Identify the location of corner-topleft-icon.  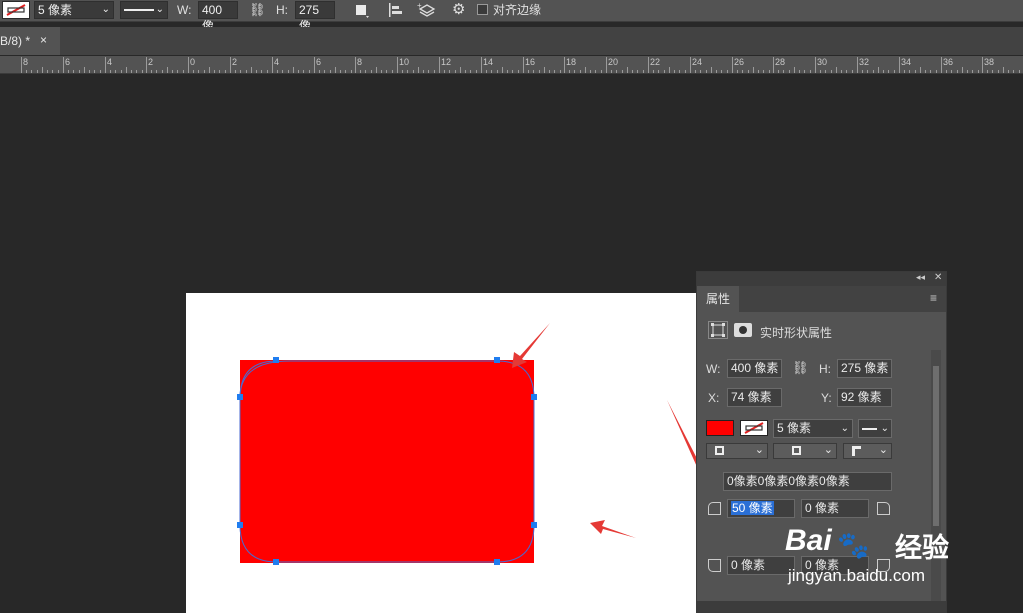
(714, 508).